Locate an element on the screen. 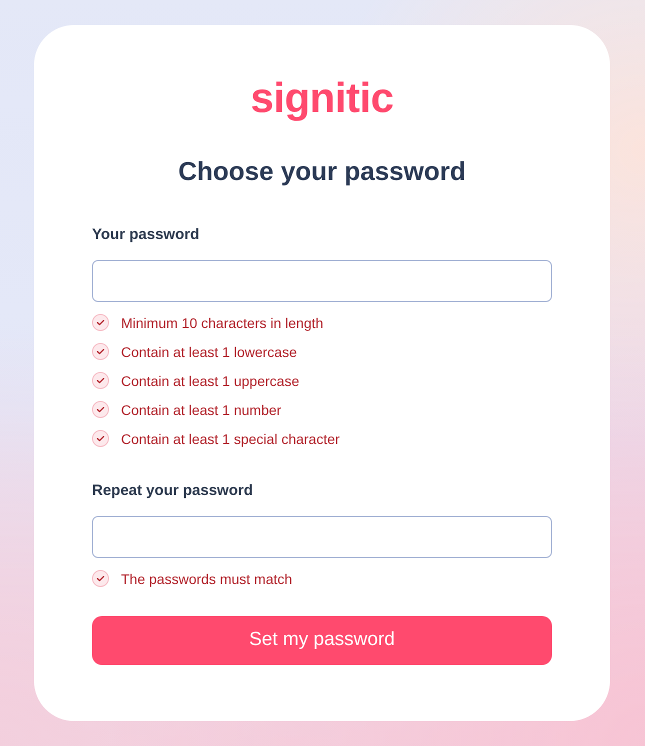  requirement-text: Contain at least 1 lowercase is located at coordinates (209, 351).